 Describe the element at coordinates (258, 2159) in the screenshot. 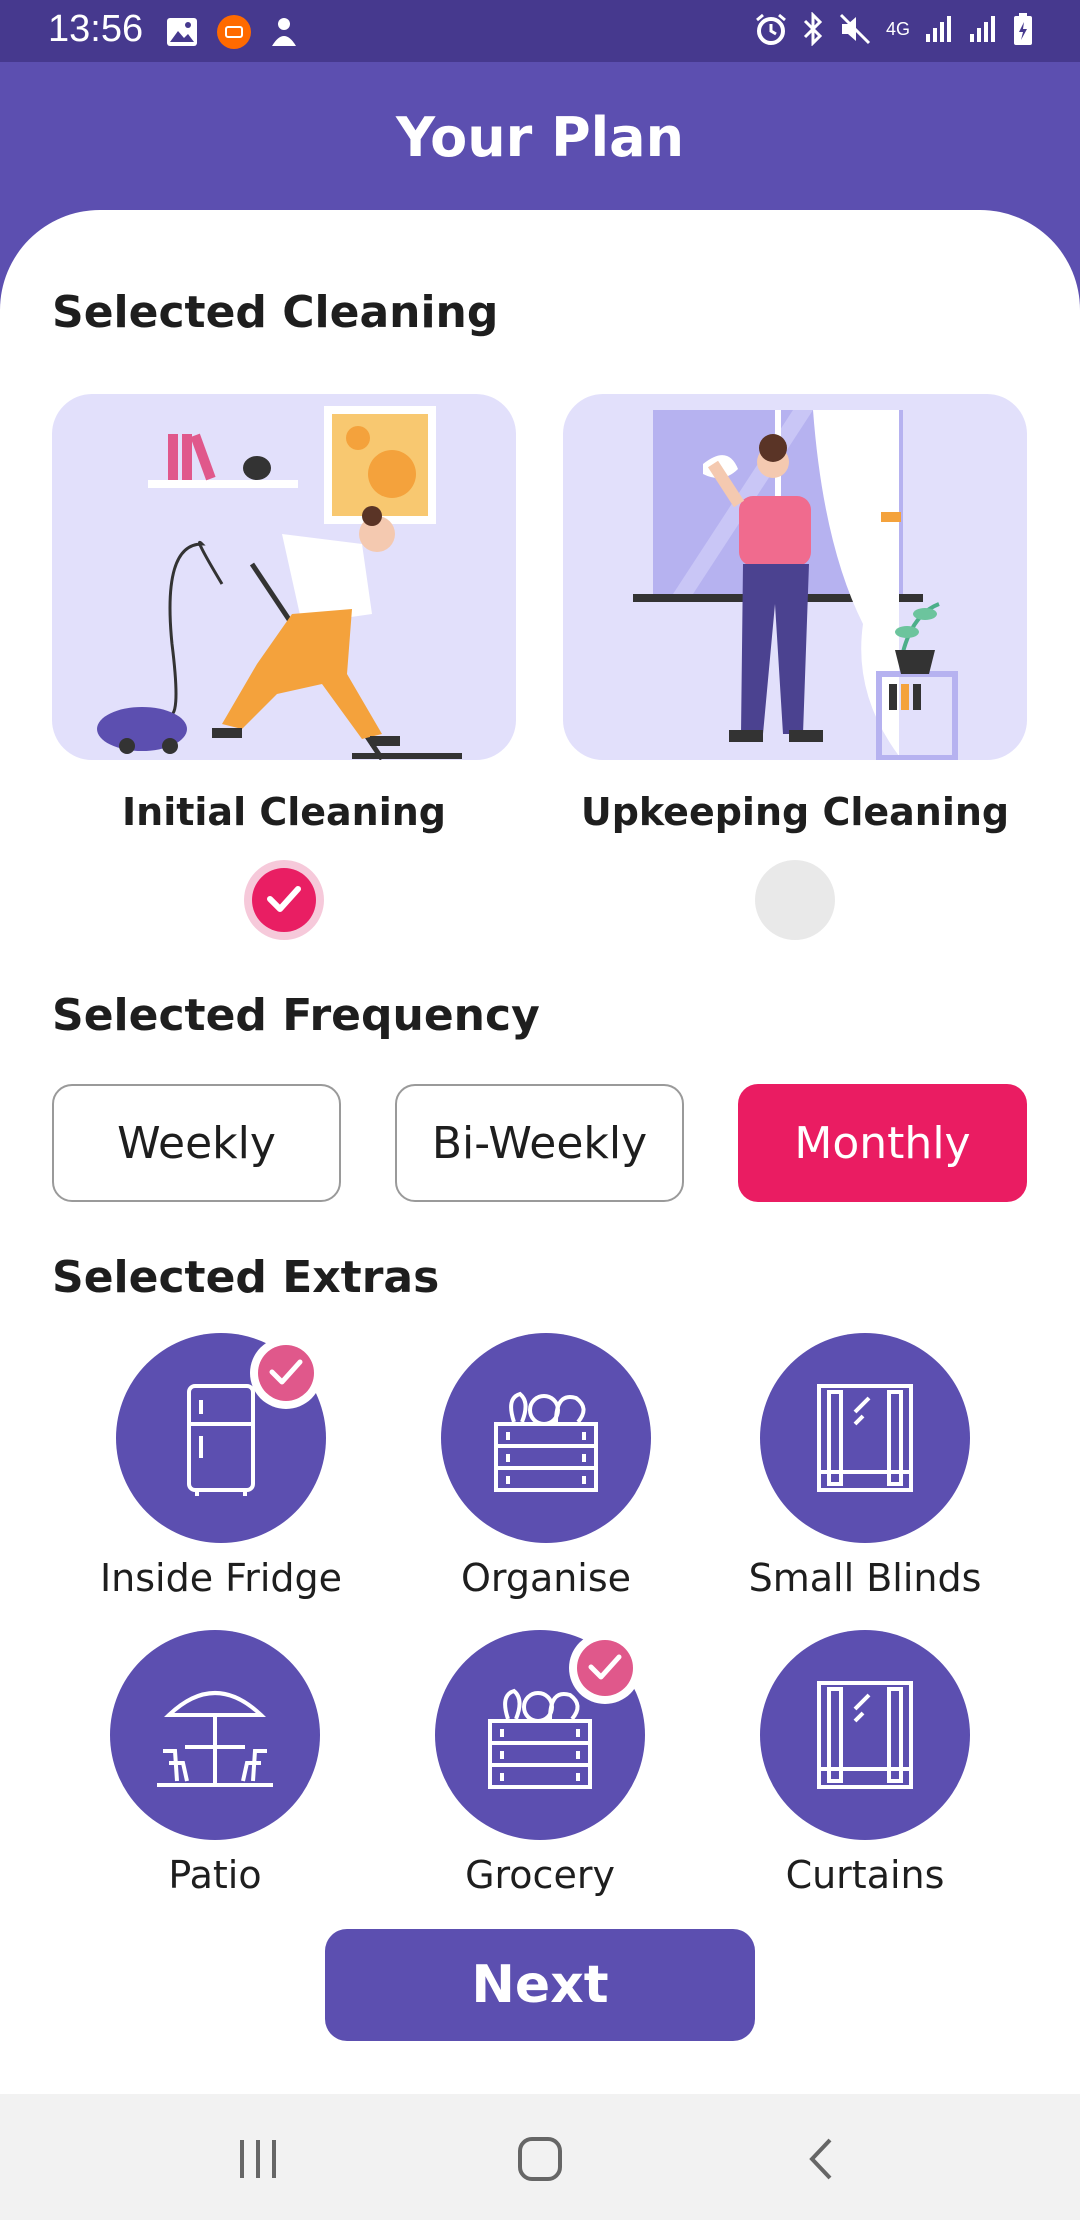

I see `recents-icon` at that location.